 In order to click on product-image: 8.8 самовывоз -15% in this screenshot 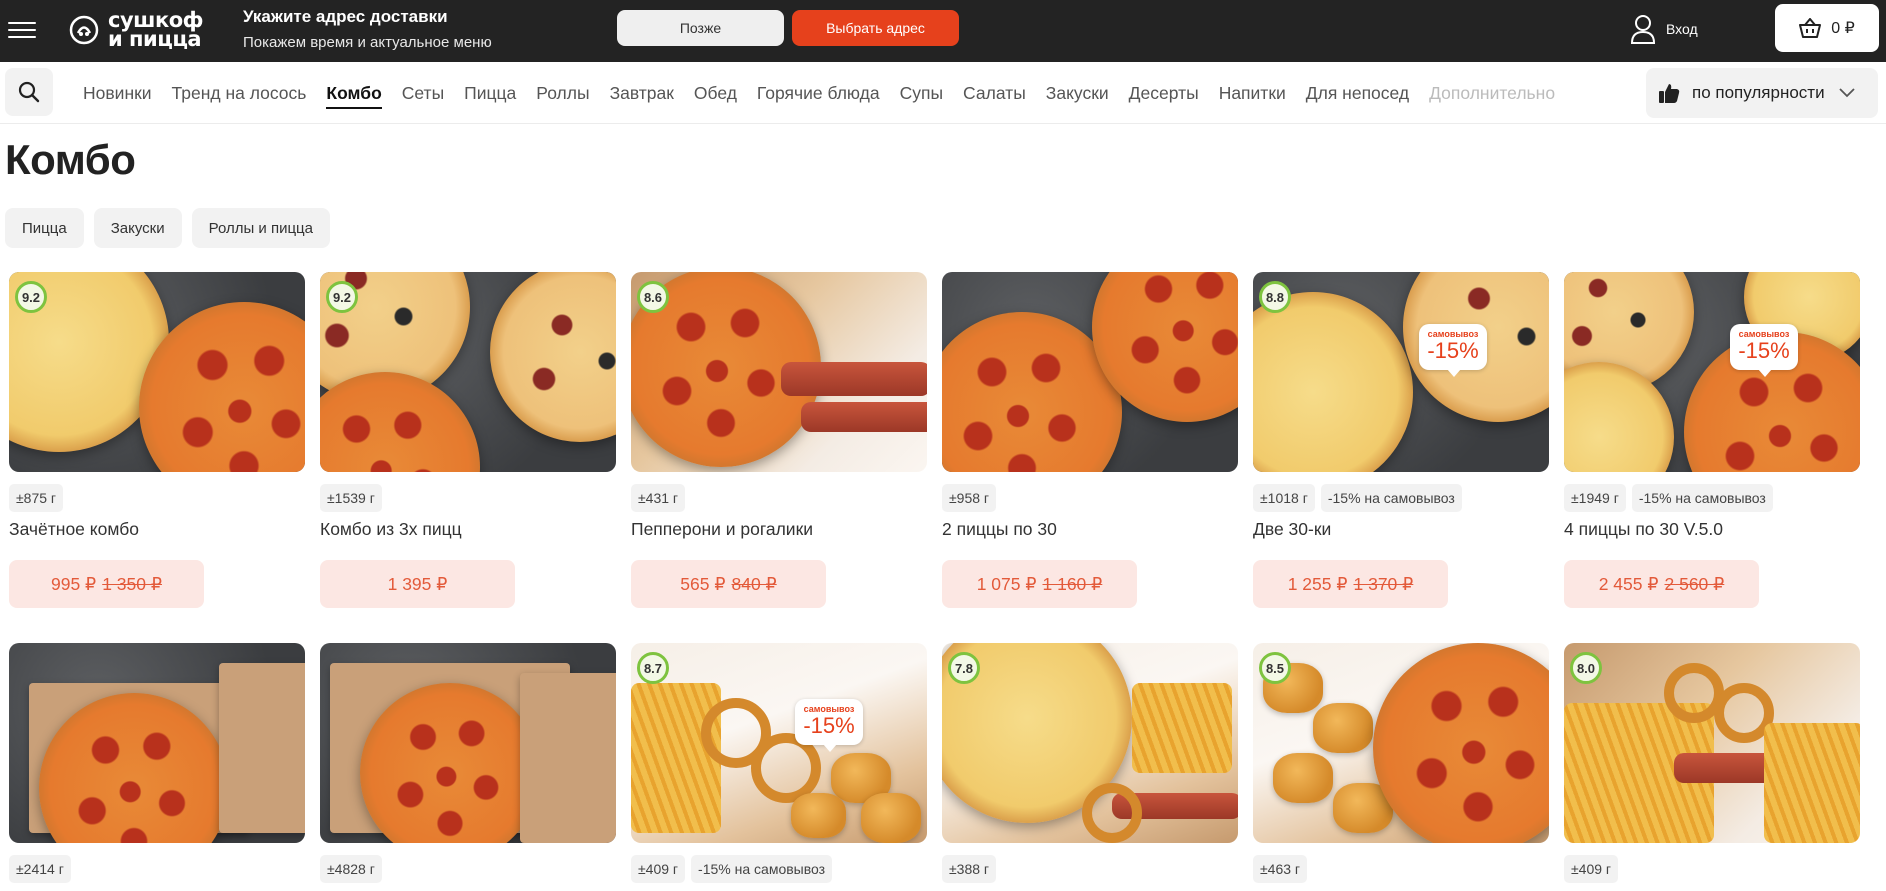, I will do `click(1401, 372)`.